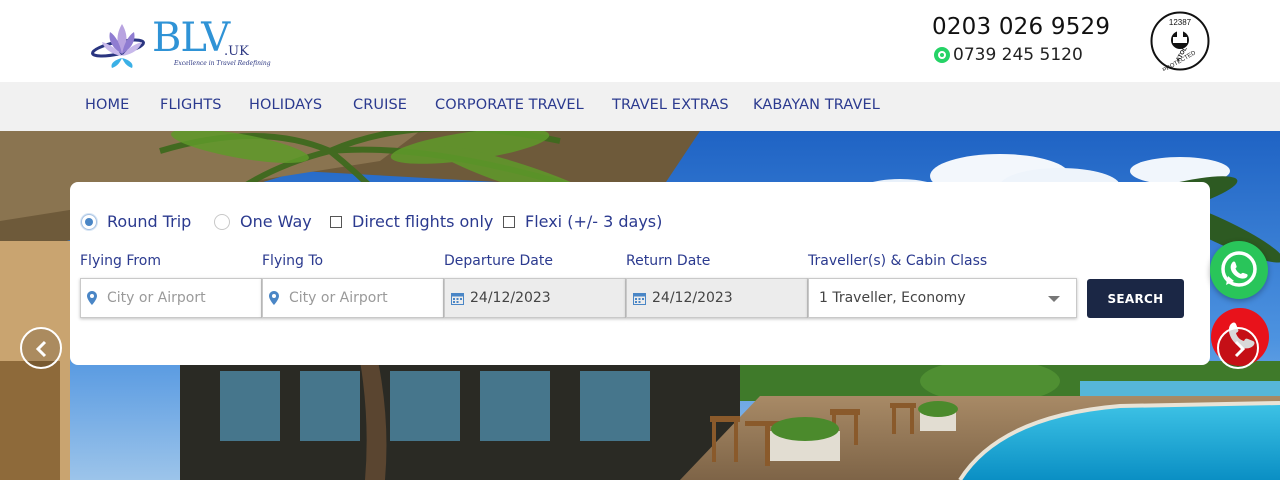 The height and width of the screenshot is (480, 1280). What do you see at coordinates (898, 261) in the screenshot?
I see `travellers-label: Traveller(s) & Cabin Class` at bounding box center [898, 261].